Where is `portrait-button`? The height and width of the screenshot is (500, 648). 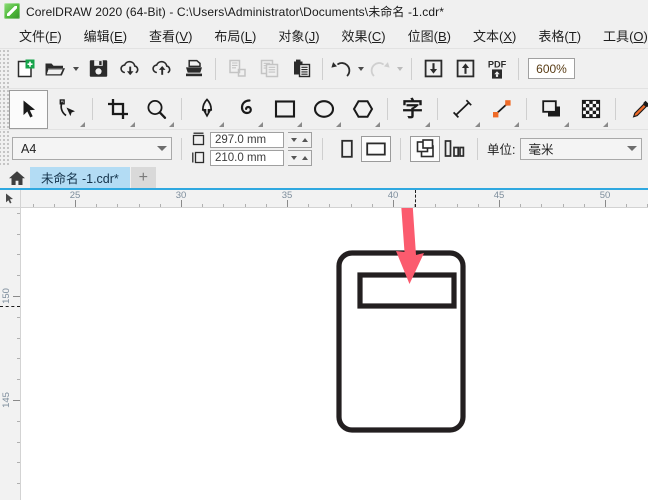 portrait-button is located at coordinates (347, 149).